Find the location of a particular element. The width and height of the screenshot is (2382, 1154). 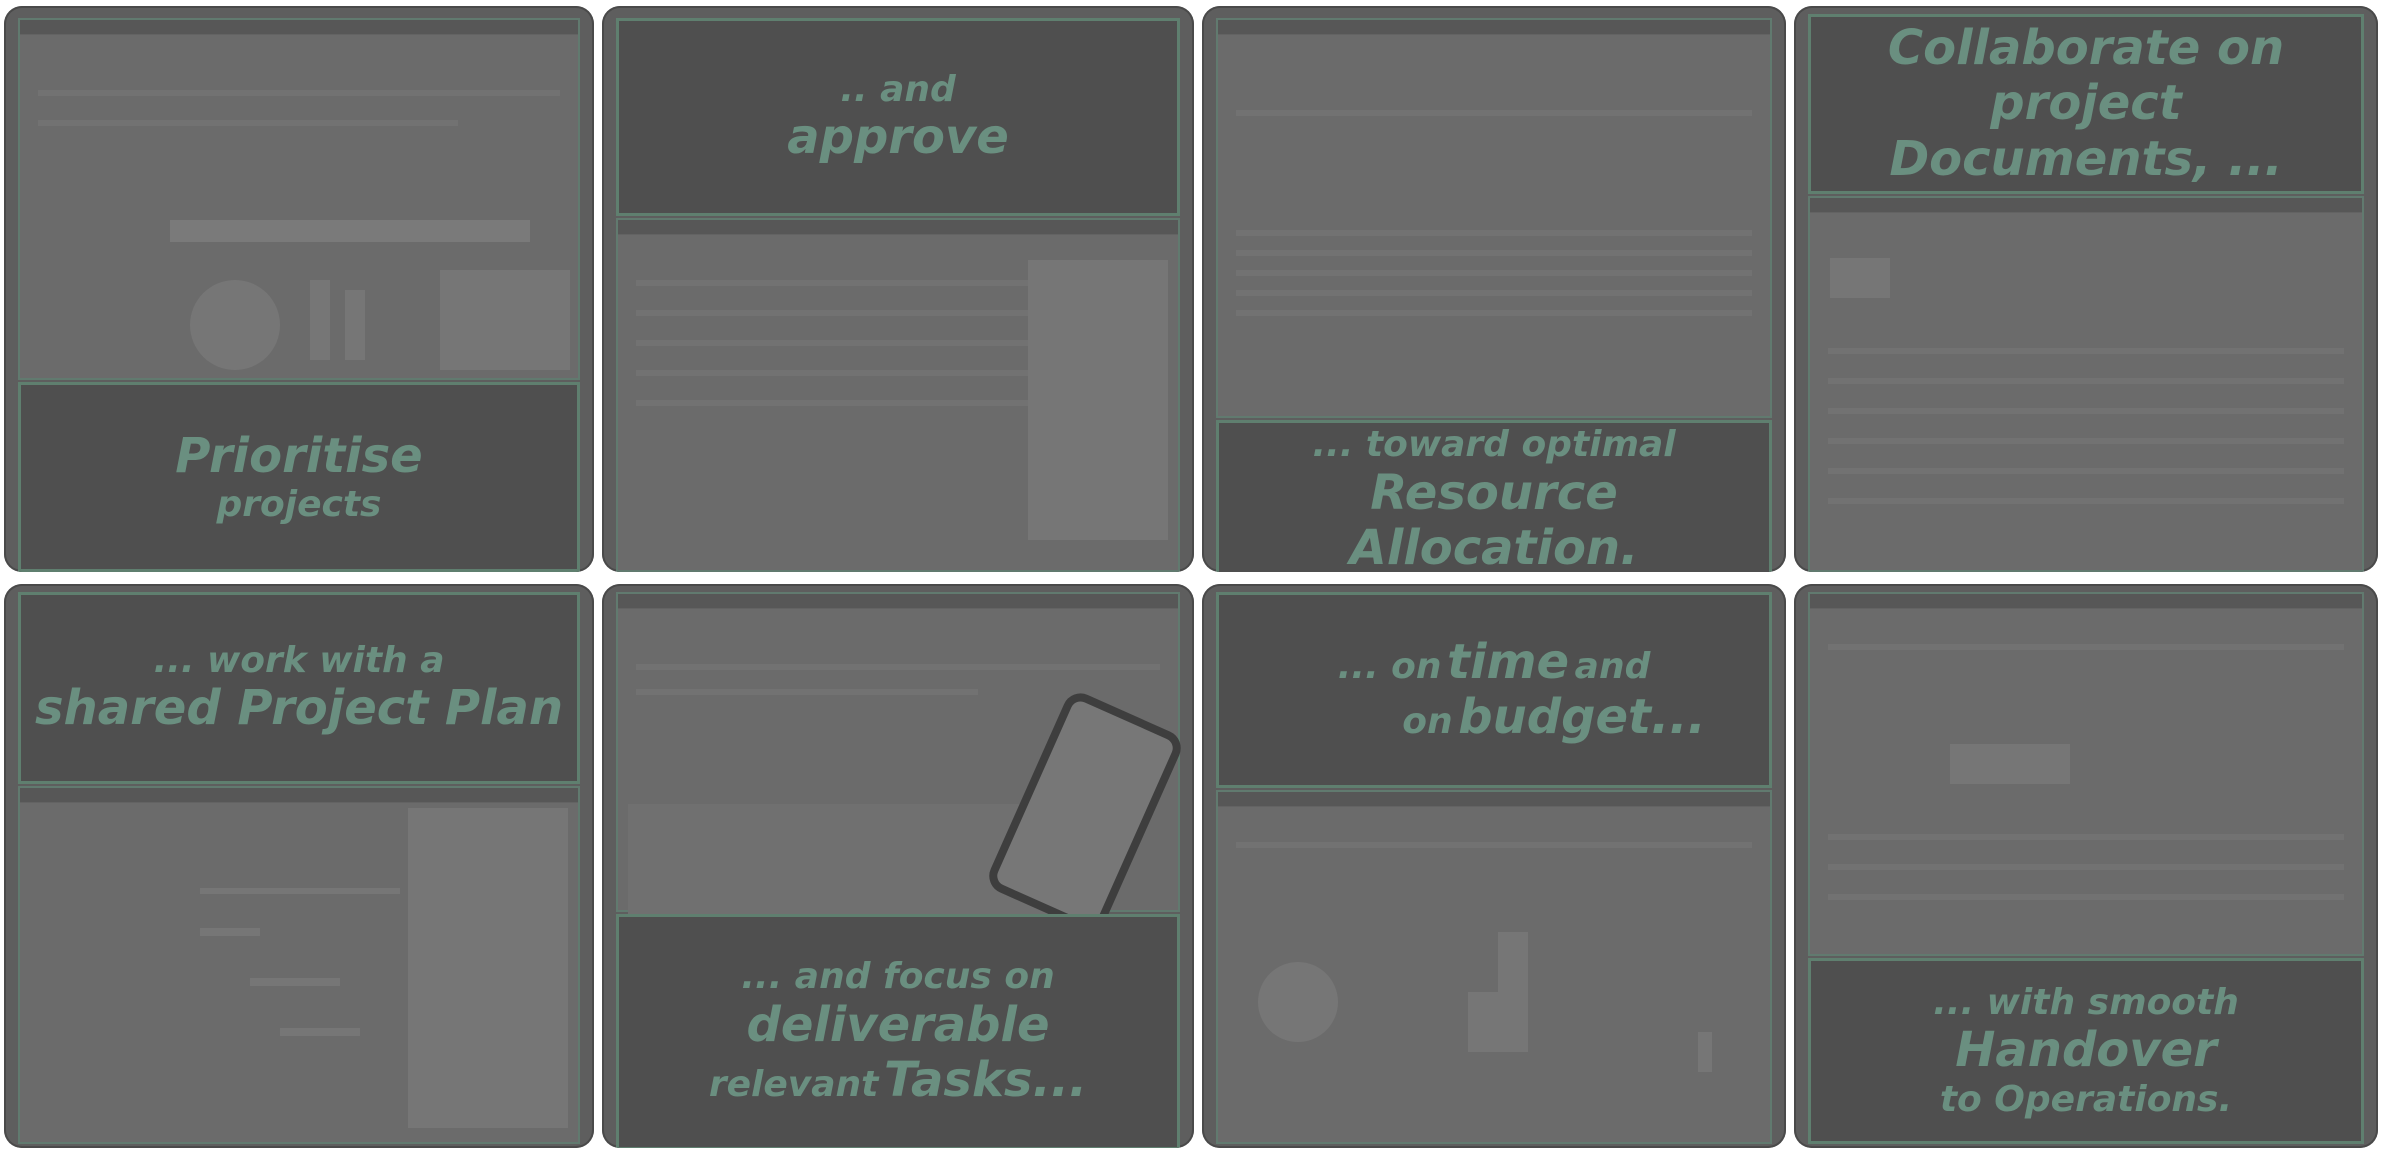

caption-approve: .. and approve is located at coordinates (898, 117).